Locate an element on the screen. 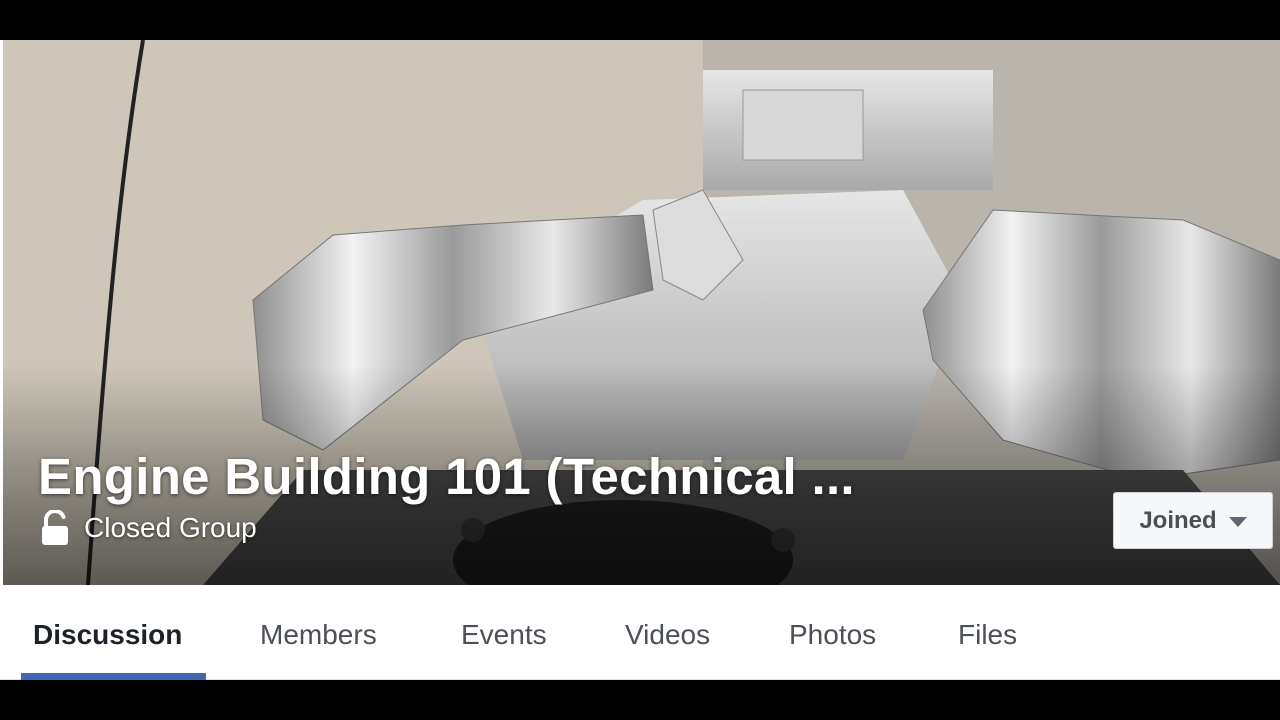 This screenshot has width=1280, height=720. joined-label: Joined is located at coordinates (1178, 520).